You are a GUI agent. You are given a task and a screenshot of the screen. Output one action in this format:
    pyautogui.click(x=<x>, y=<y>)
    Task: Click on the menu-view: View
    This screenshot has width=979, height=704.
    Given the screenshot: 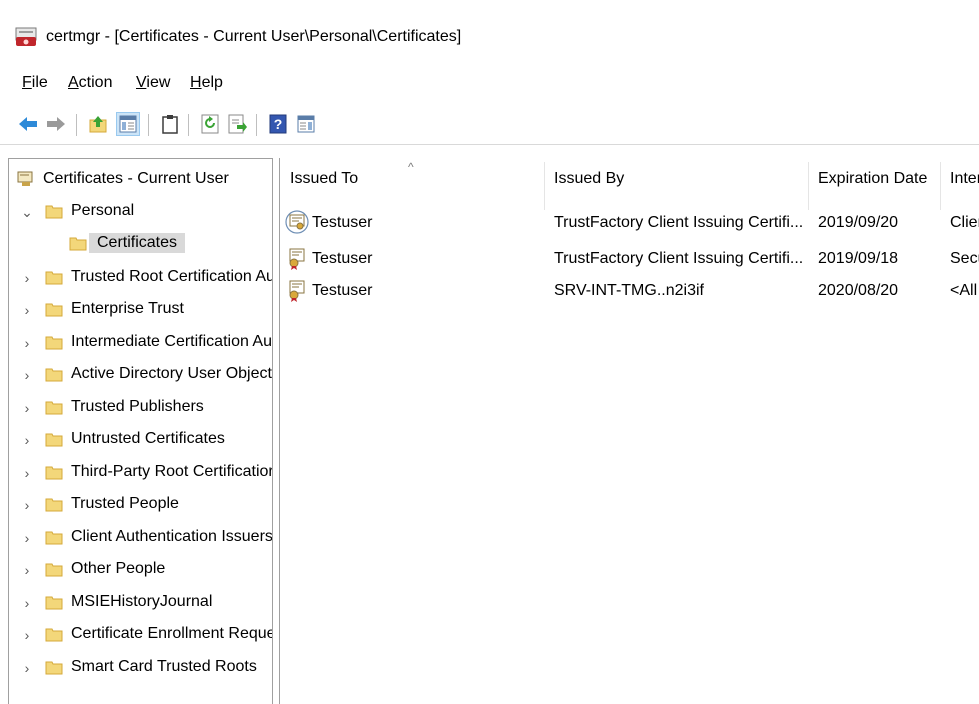 What is the action you would take?
    pyautogui.click(x=153, y=83)
    